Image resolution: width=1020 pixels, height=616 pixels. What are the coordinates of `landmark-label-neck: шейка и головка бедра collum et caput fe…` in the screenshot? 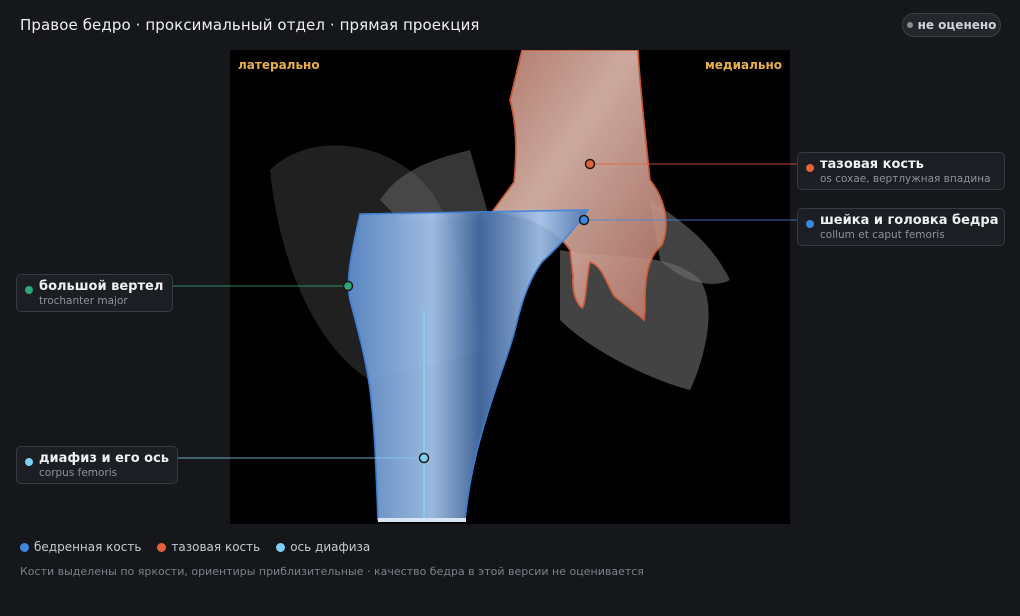 It's located at (901, 227).